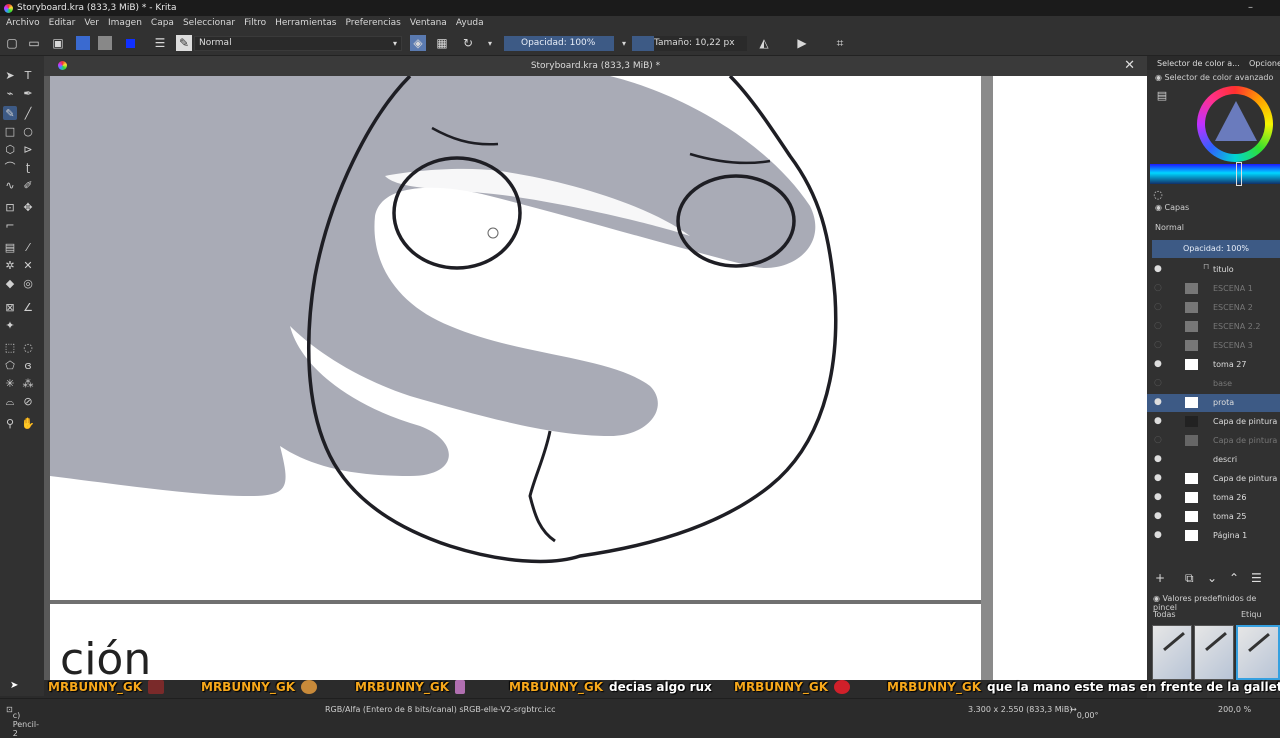 This screenshot has height=738, width=1280. I want to click on tab-options: Opcione, so click(1264, 63).